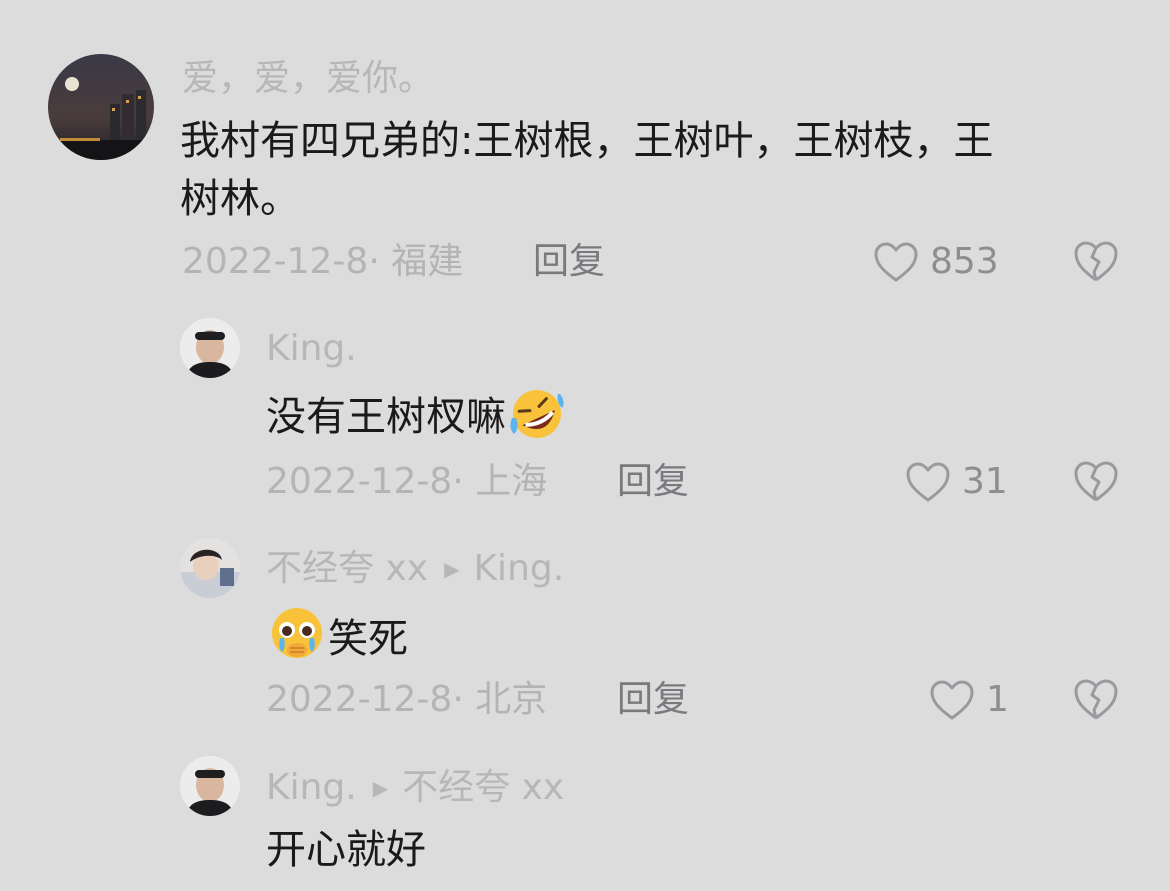 Image resolution: width=1170 pixels, height=891 pixels. What do you see at coordinates (346, 850) in the screenshot?
I see `reply-text: 开心就好` at bounding box center [346, 850].